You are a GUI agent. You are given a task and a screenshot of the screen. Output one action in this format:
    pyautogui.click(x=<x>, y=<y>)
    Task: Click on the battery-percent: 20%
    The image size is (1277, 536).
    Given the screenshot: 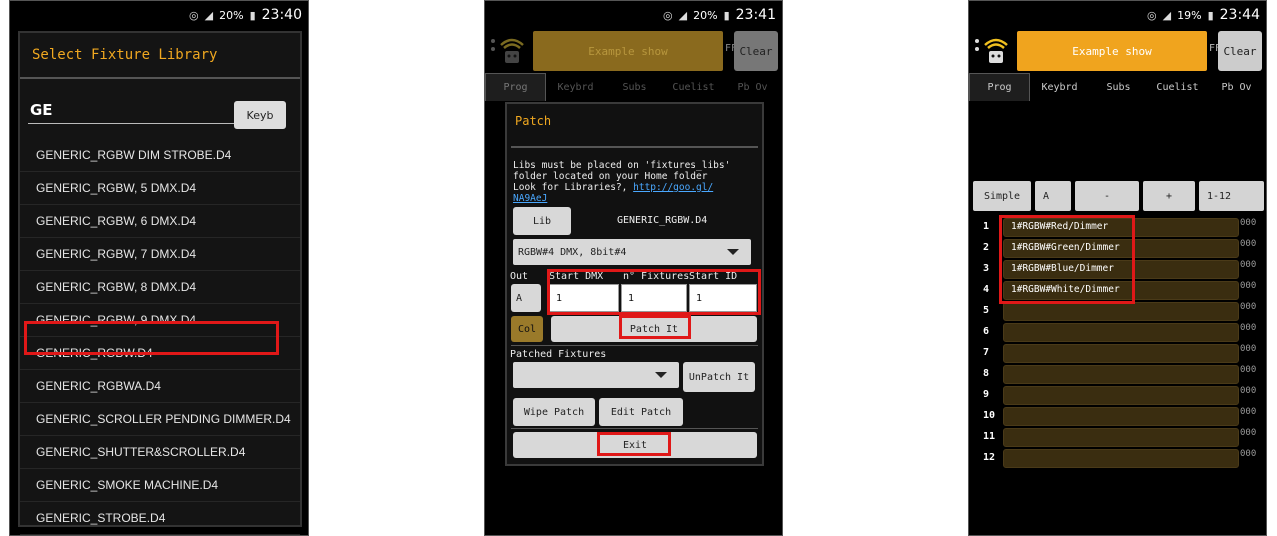 What is the action you would take?
    pyautogui.click(x=231, y=15)
    